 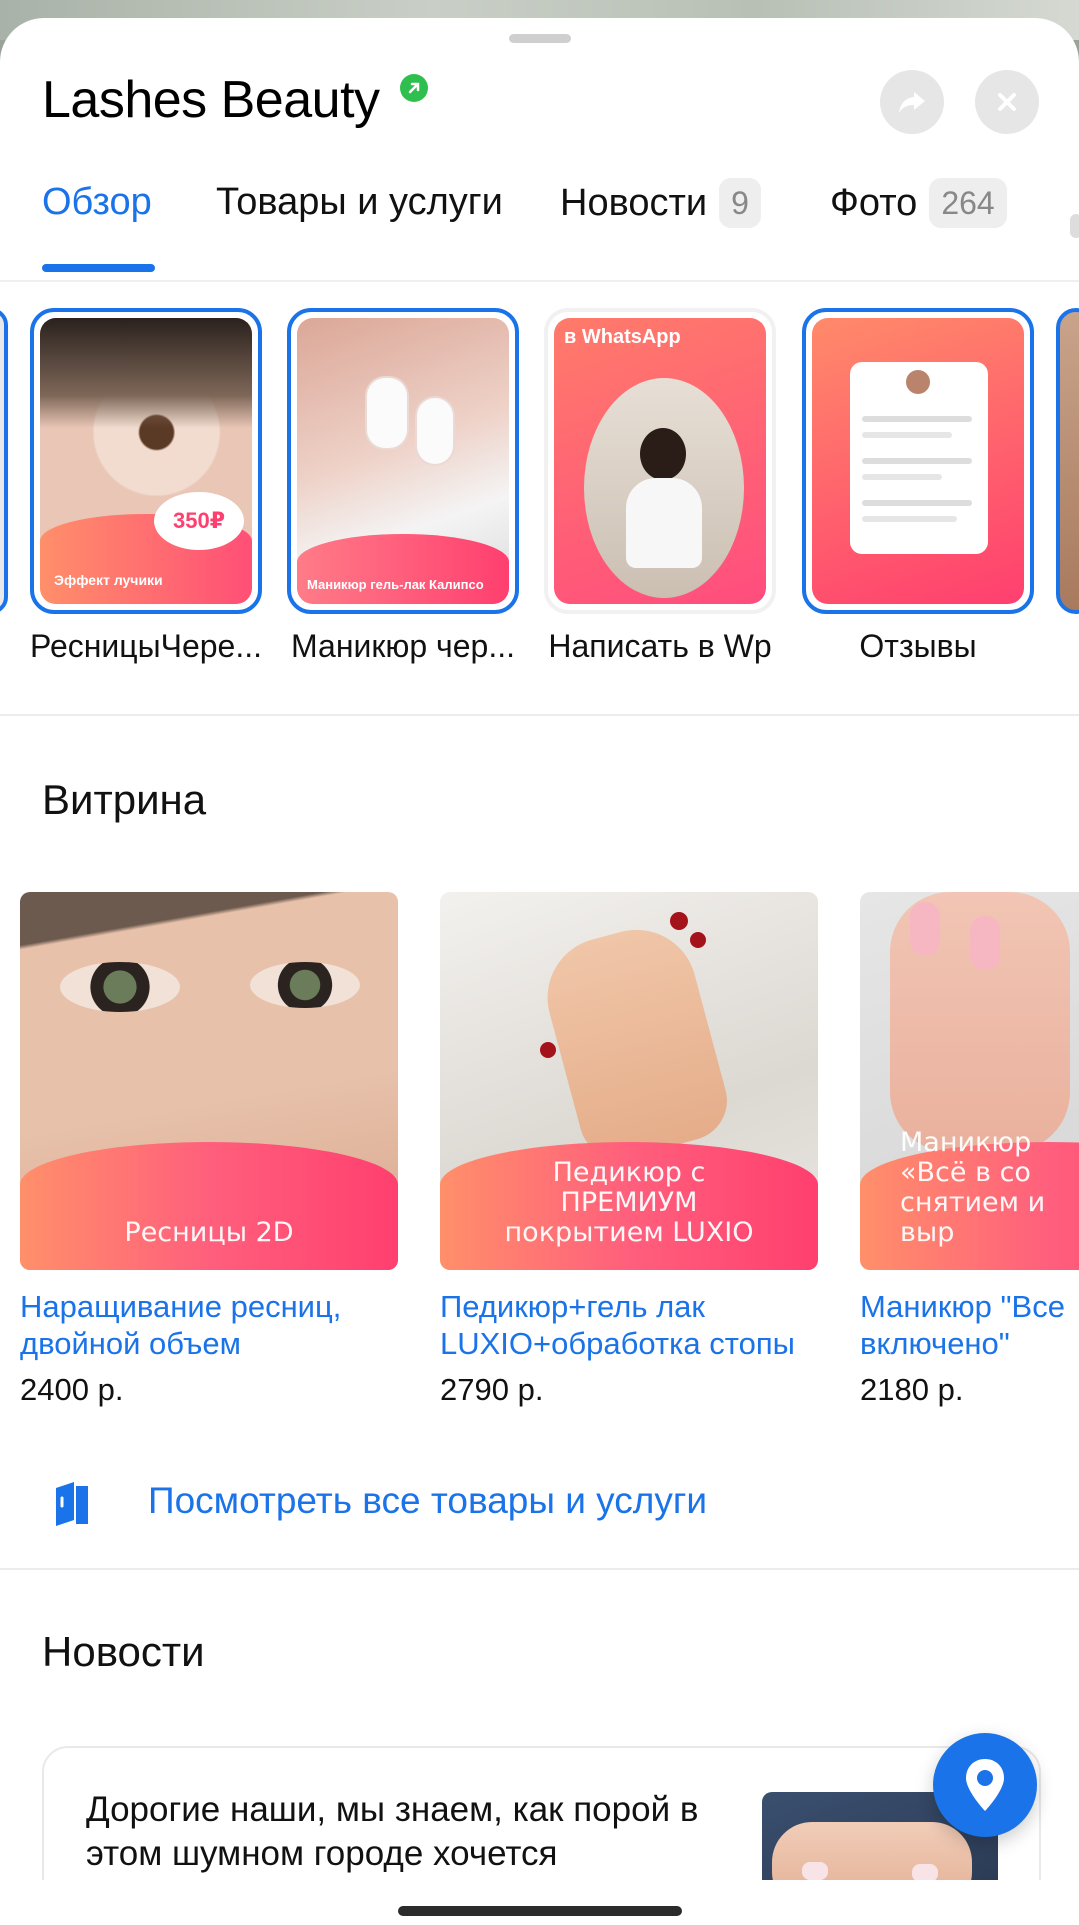 What do you see at coordinates (72, 1504) in the screenshot?
I see `catalog-book-icon` at bounding box center [72, 1504].